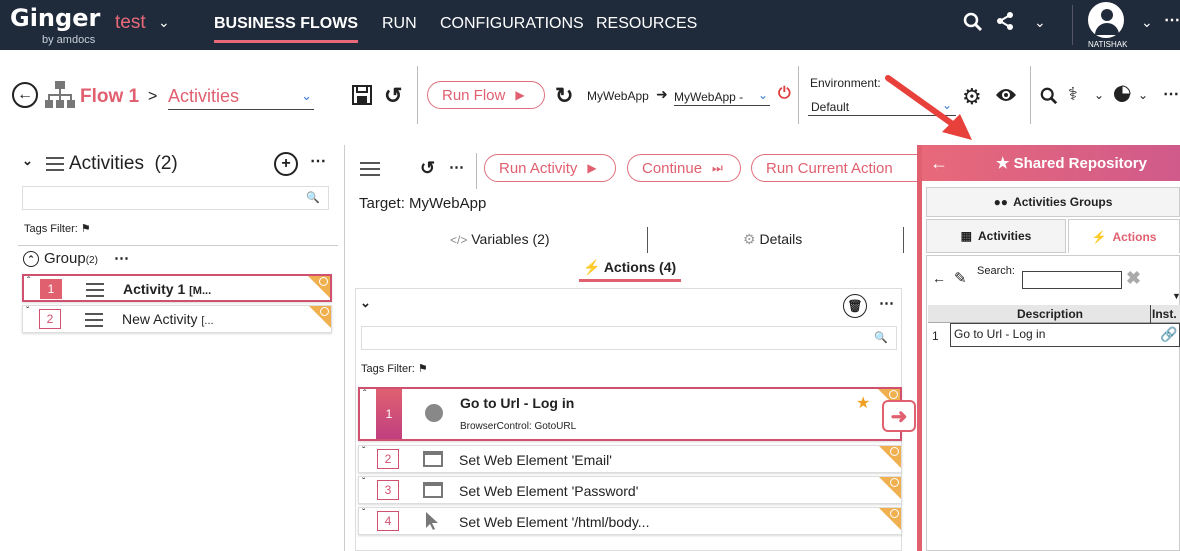  Describe the element at coordinates (899, 416) in the screenshot. I see `add-to-repository-arrow-icon: ➜` at that location.